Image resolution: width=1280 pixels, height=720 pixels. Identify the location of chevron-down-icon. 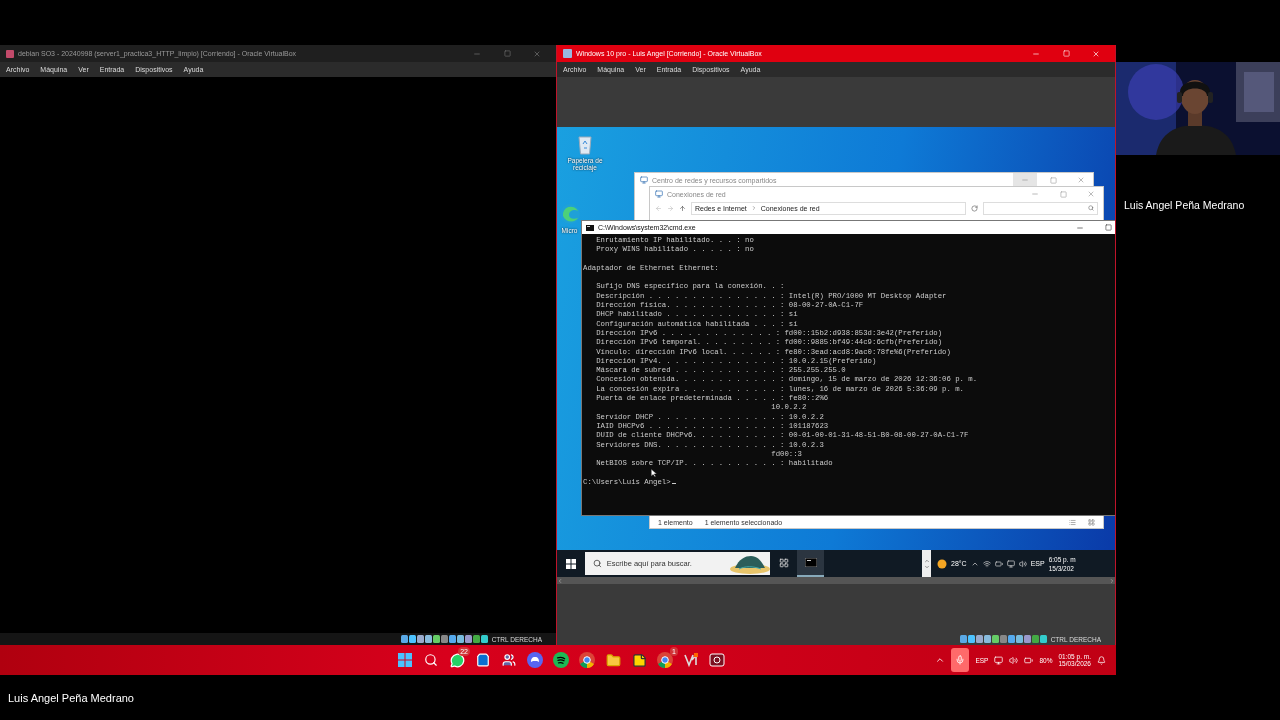
(926, 566).